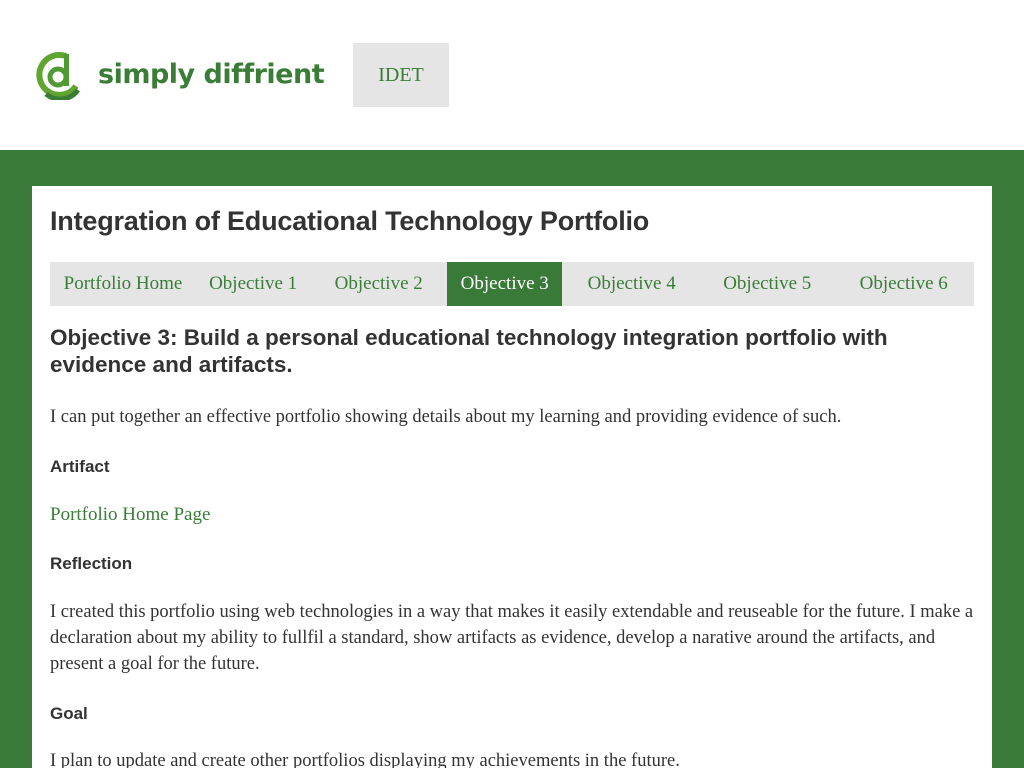 Image resolution: width=1024 pixels, height=768 pixels. What do you see at coordinates (253, 284) in the screenshot?
I see `tab-objective-1: Objective 1` at bounding box center [253, 284].